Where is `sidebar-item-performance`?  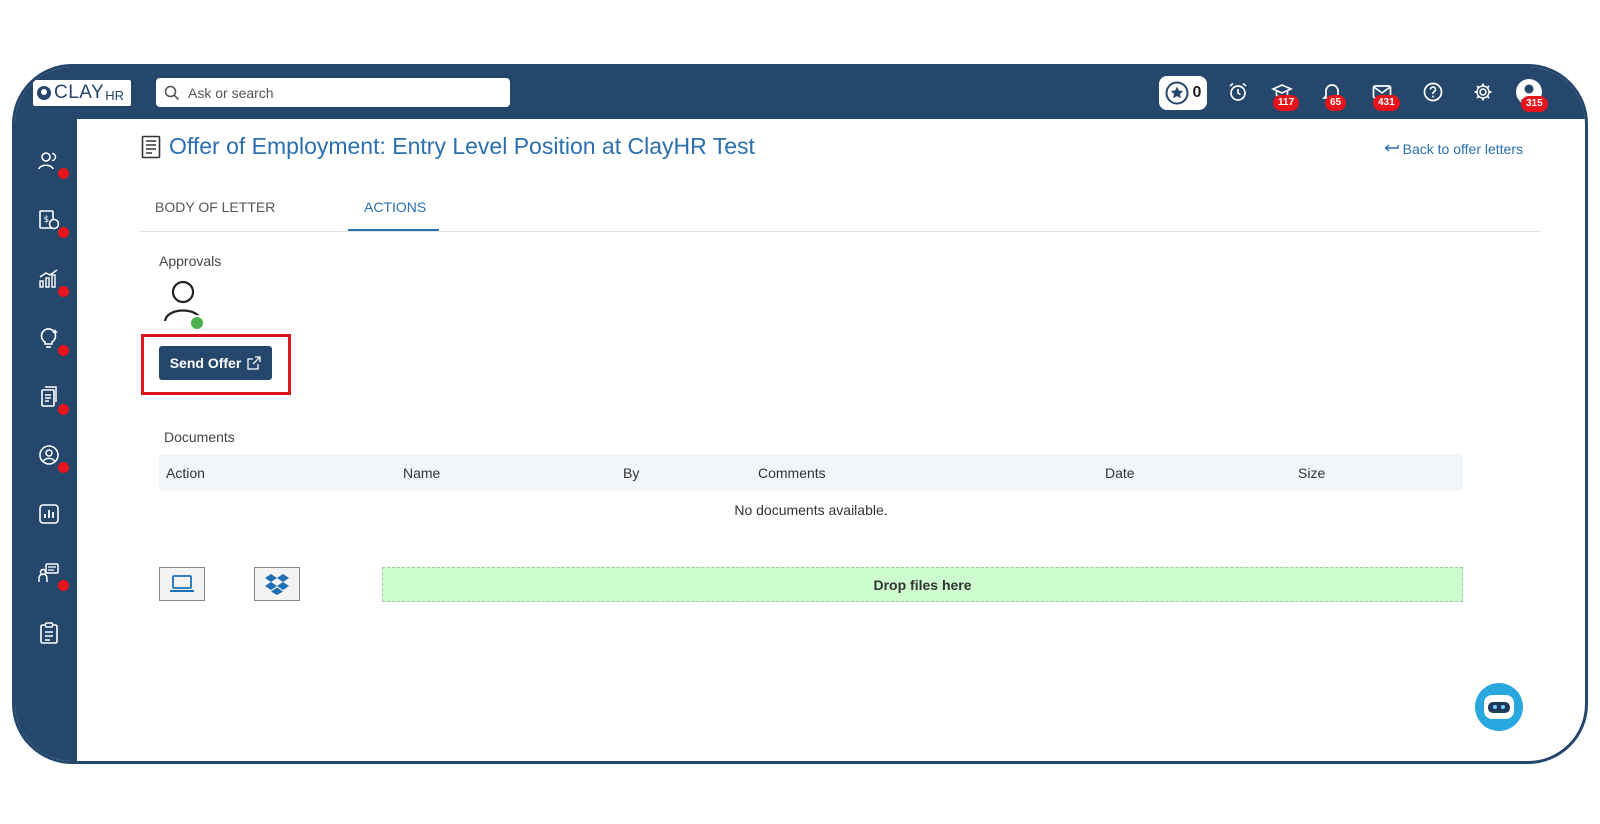
sidebar-item-performance is located at coordinates (52, 281).